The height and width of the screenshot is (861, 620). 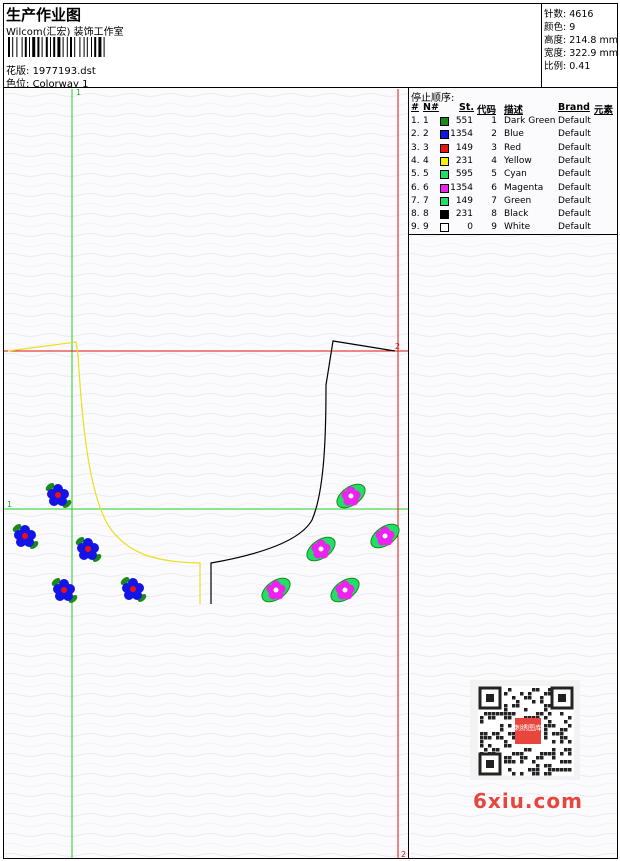 What do you see at coordinates (528, 727) in the screenshot?
I see `qr-badge-text: 刺绣图库` at bounding box center [528, 727].